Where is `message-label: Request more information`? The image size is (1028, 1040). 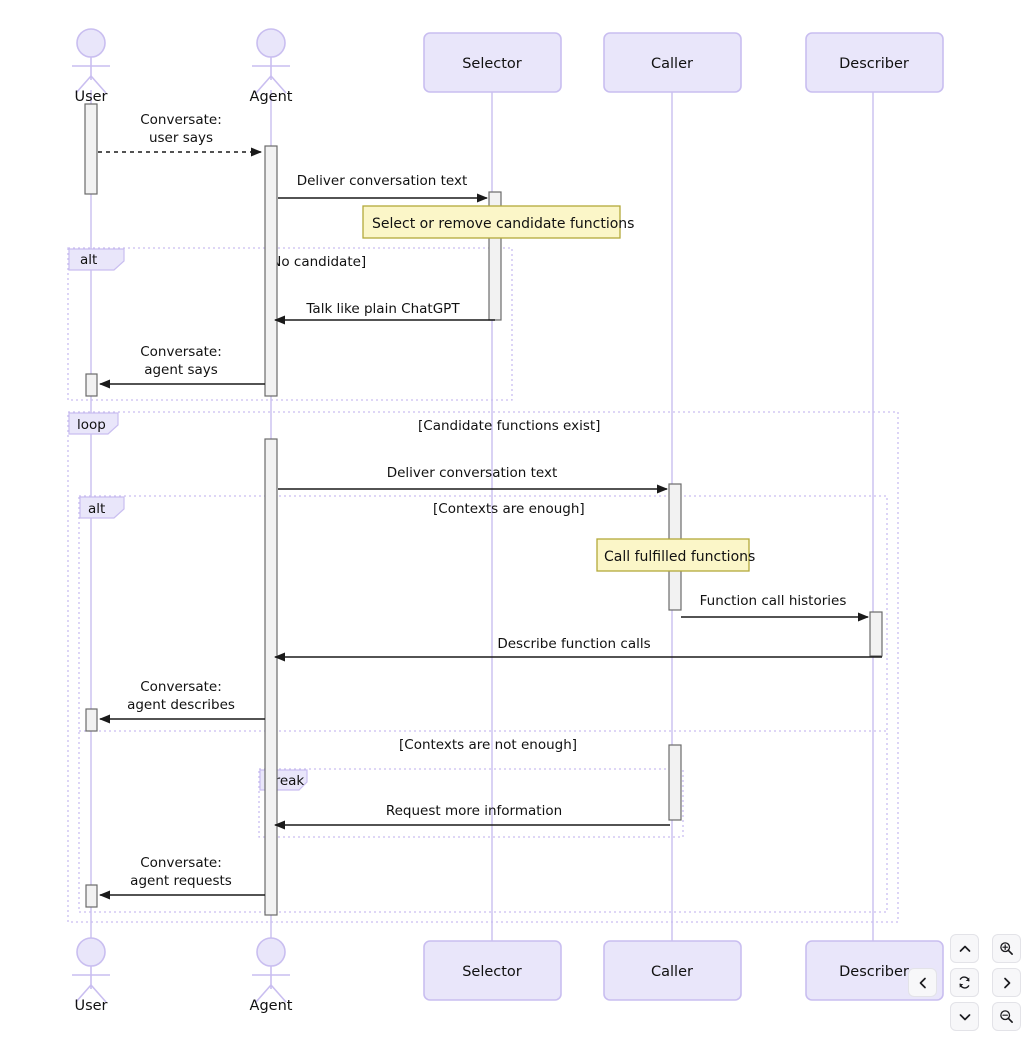 message-label: Request more information is located at coordinates (474, 811).